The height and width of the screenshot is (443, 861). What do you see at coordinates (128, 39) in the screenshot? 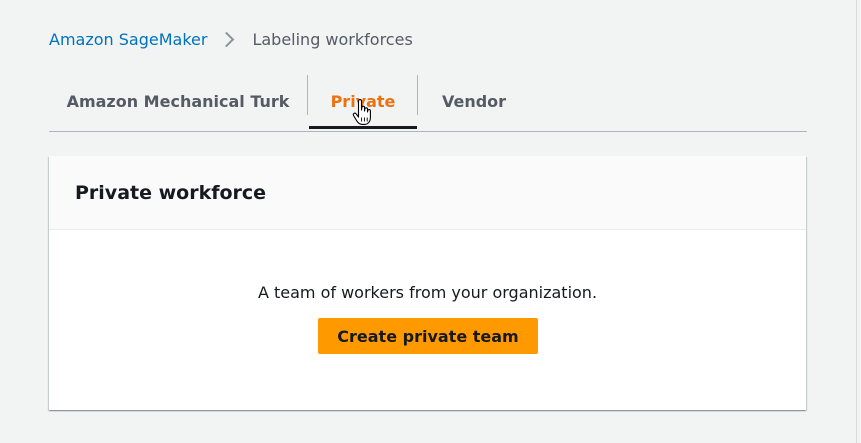
I see `breadcrumb-link-sagemaker: Amazon SageMaker` at bounding box center [128, 39].